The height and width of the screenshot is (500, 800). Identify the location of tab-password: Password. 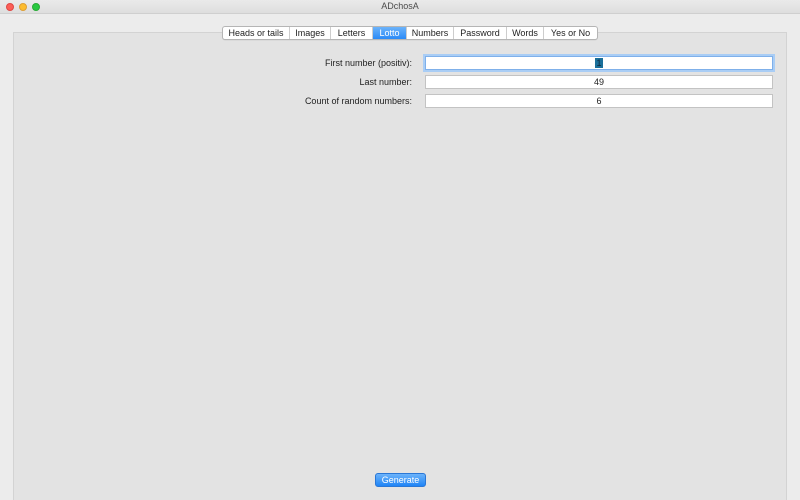
(480, 33).